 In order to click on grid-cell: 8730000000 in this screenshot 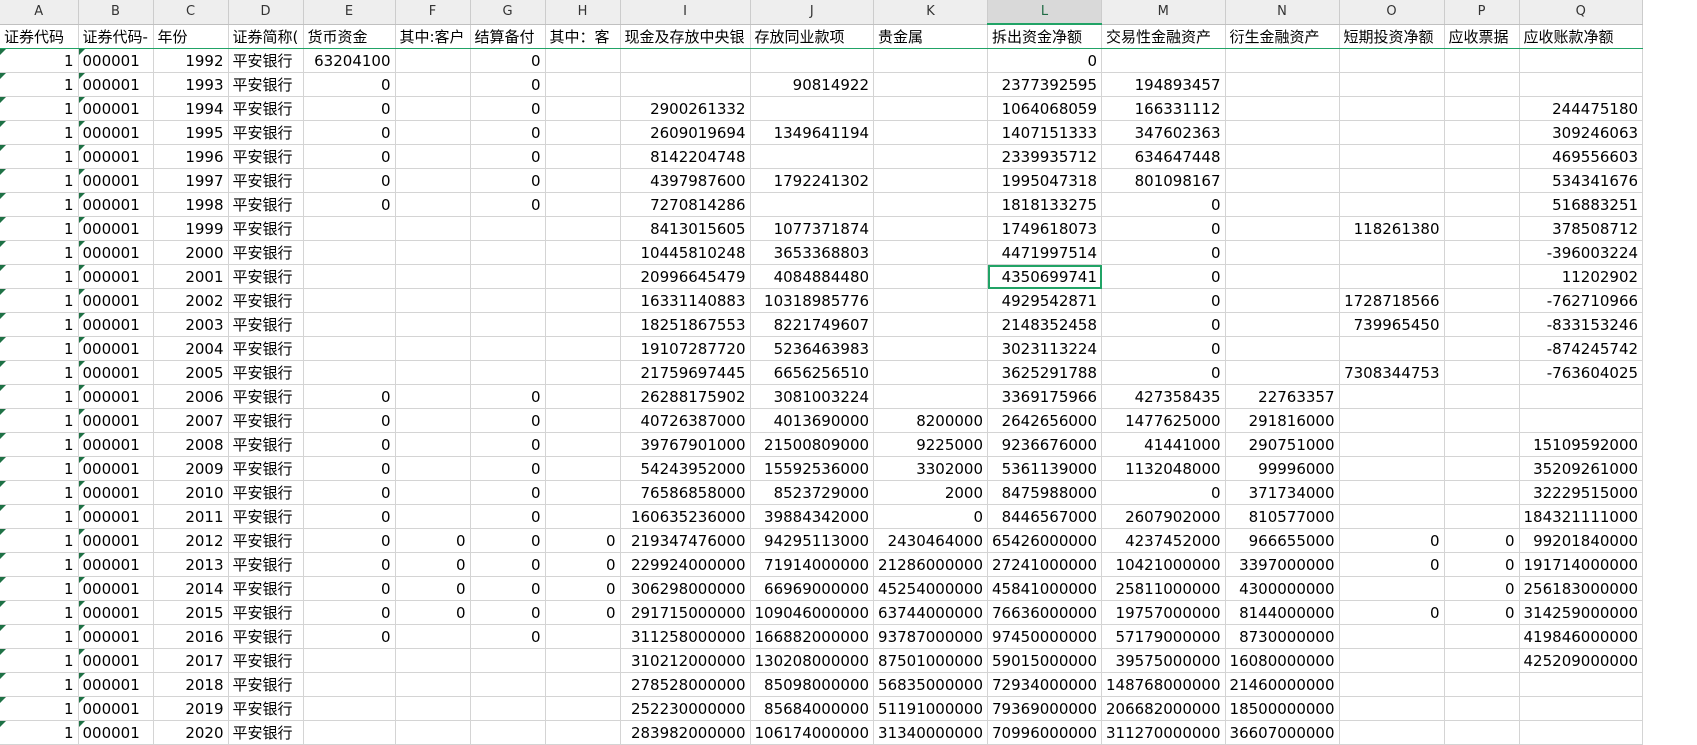, I will do `click(1282, 636)`.